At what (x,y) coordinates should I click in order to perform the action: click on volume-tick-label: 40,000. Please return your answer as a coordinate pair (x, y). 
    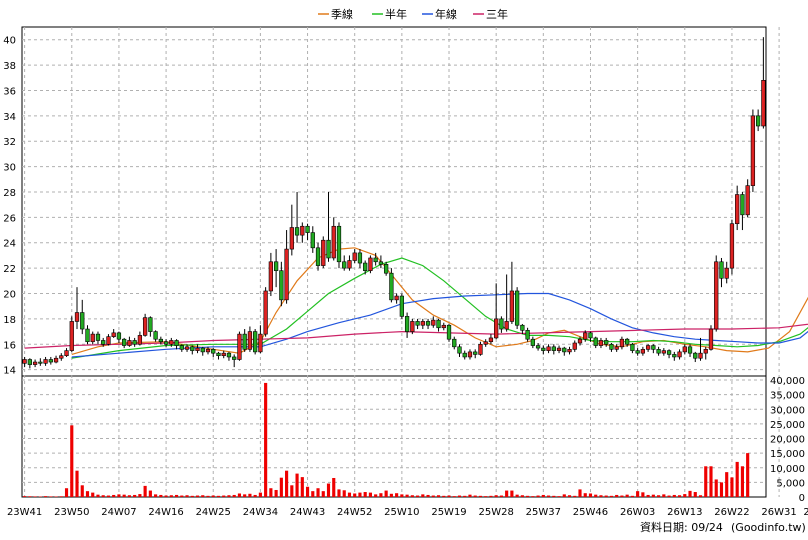
    Looking at the image, I should click on (787, 381).